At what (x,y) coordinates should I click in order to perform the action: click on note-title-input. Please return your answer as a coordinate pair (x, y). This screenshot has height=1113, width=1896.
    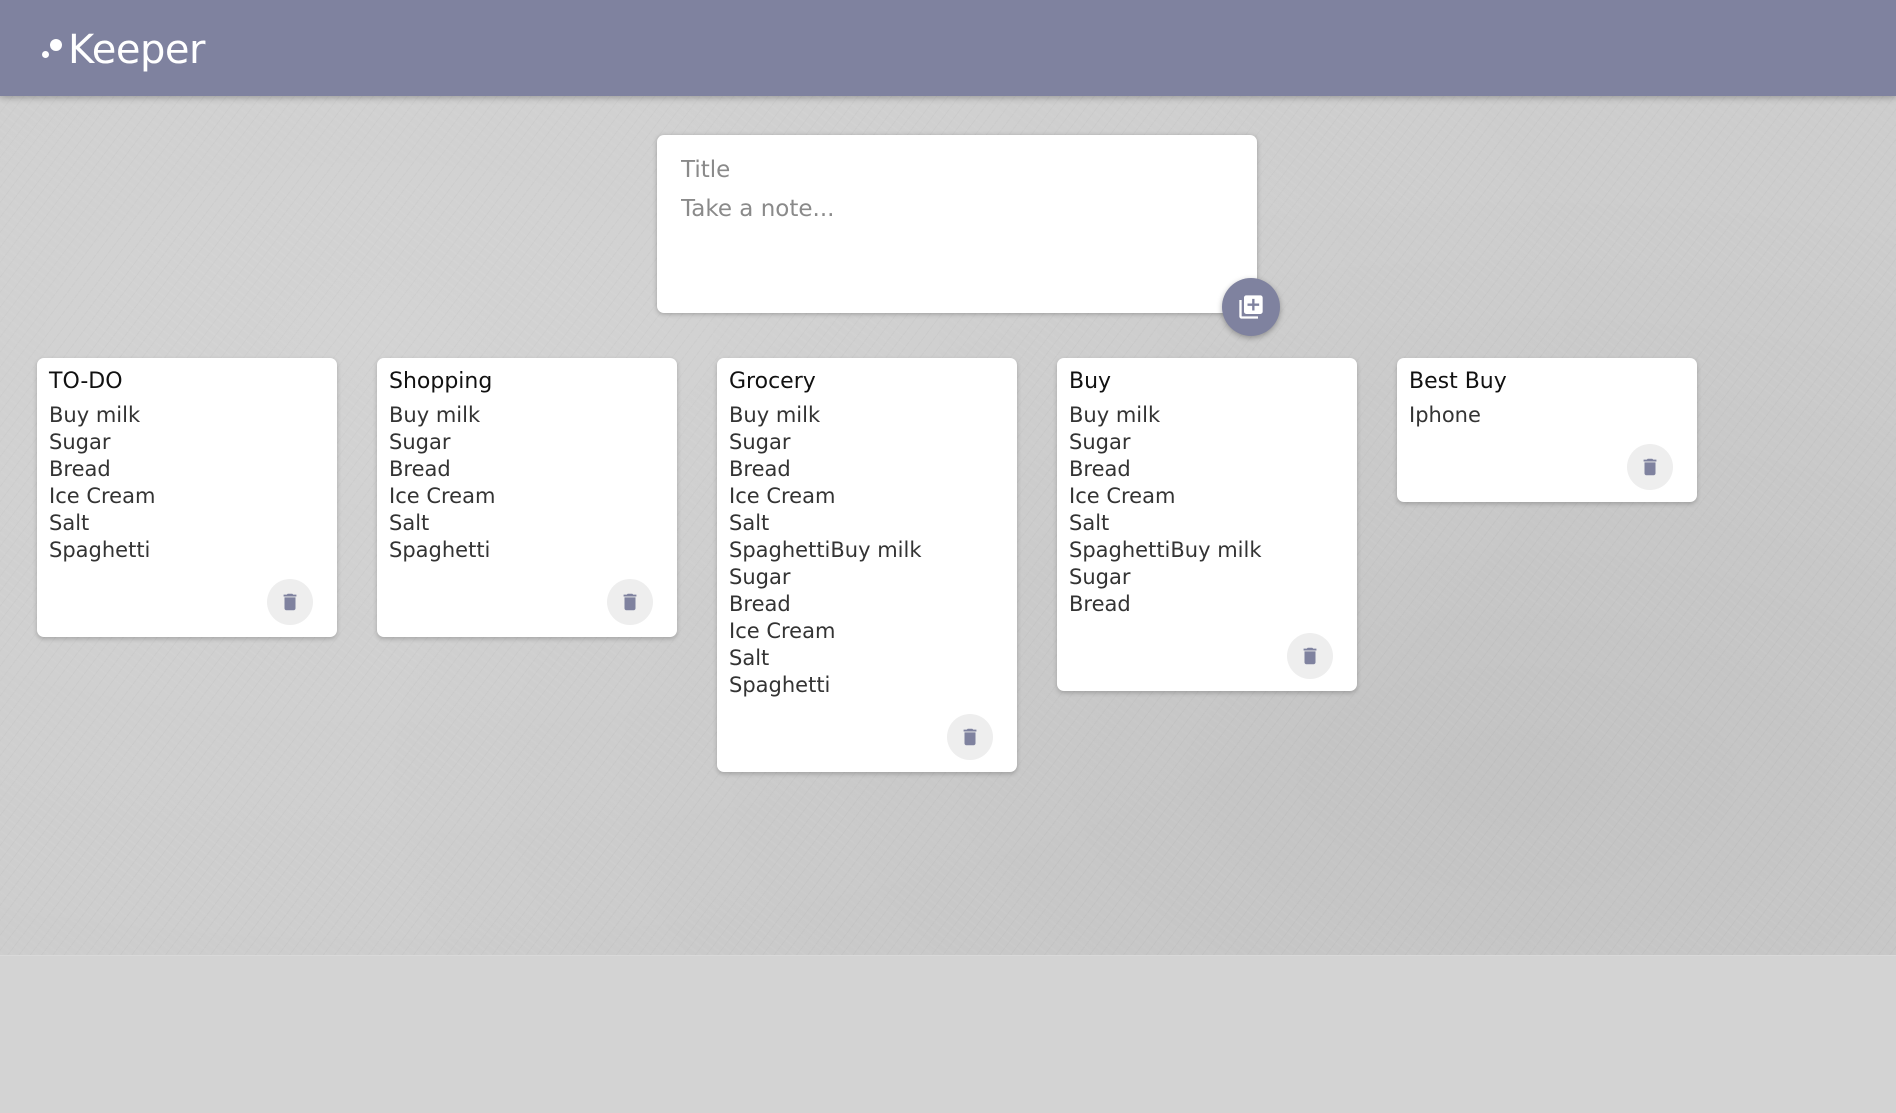
    Looking at the image, I should click on (957, 170).